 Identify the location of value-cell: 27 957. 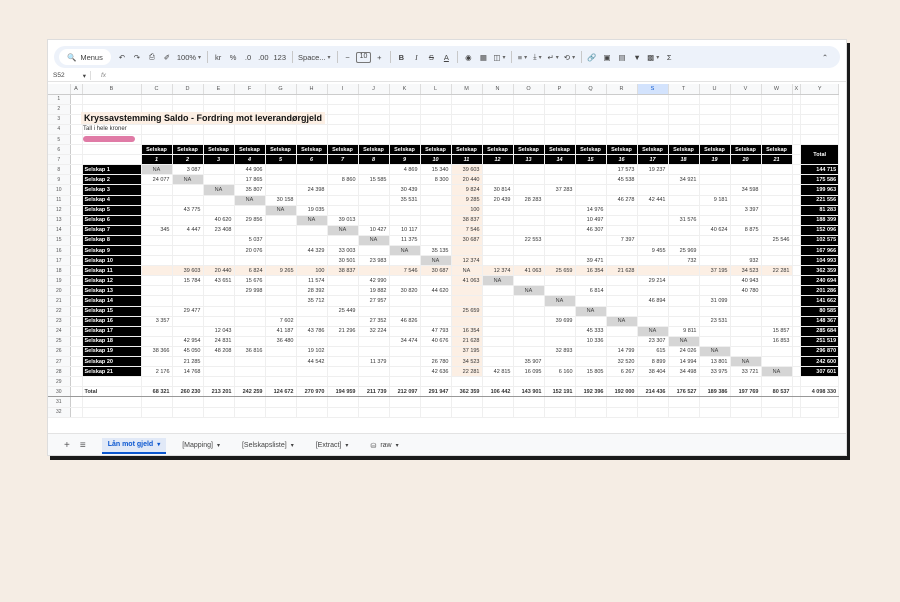
(374, 301).